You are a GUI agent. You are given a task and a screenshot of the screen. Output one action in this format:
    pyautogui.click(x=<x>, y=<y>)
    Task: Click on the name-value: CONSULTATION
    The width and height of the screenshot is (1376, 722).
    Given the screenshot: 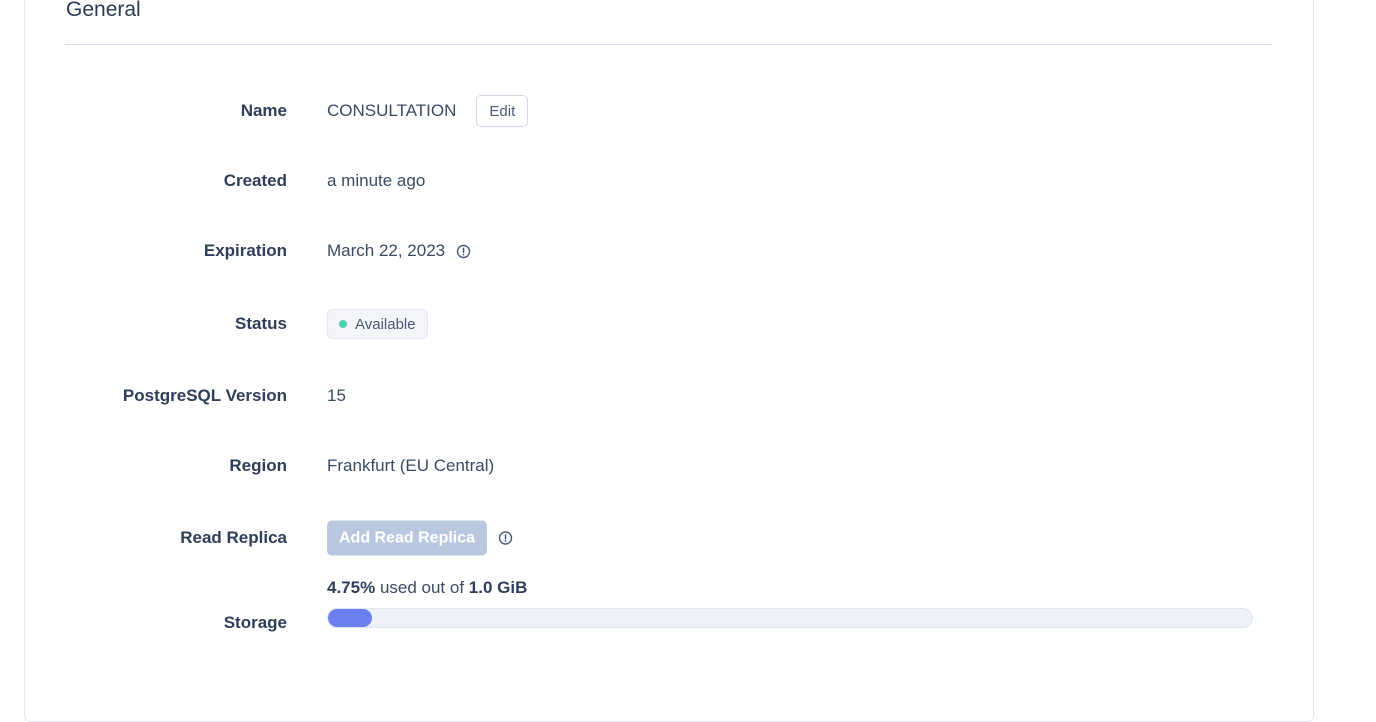 What is the action you would take?
    pyautogui.click(x=392, y=110)
    